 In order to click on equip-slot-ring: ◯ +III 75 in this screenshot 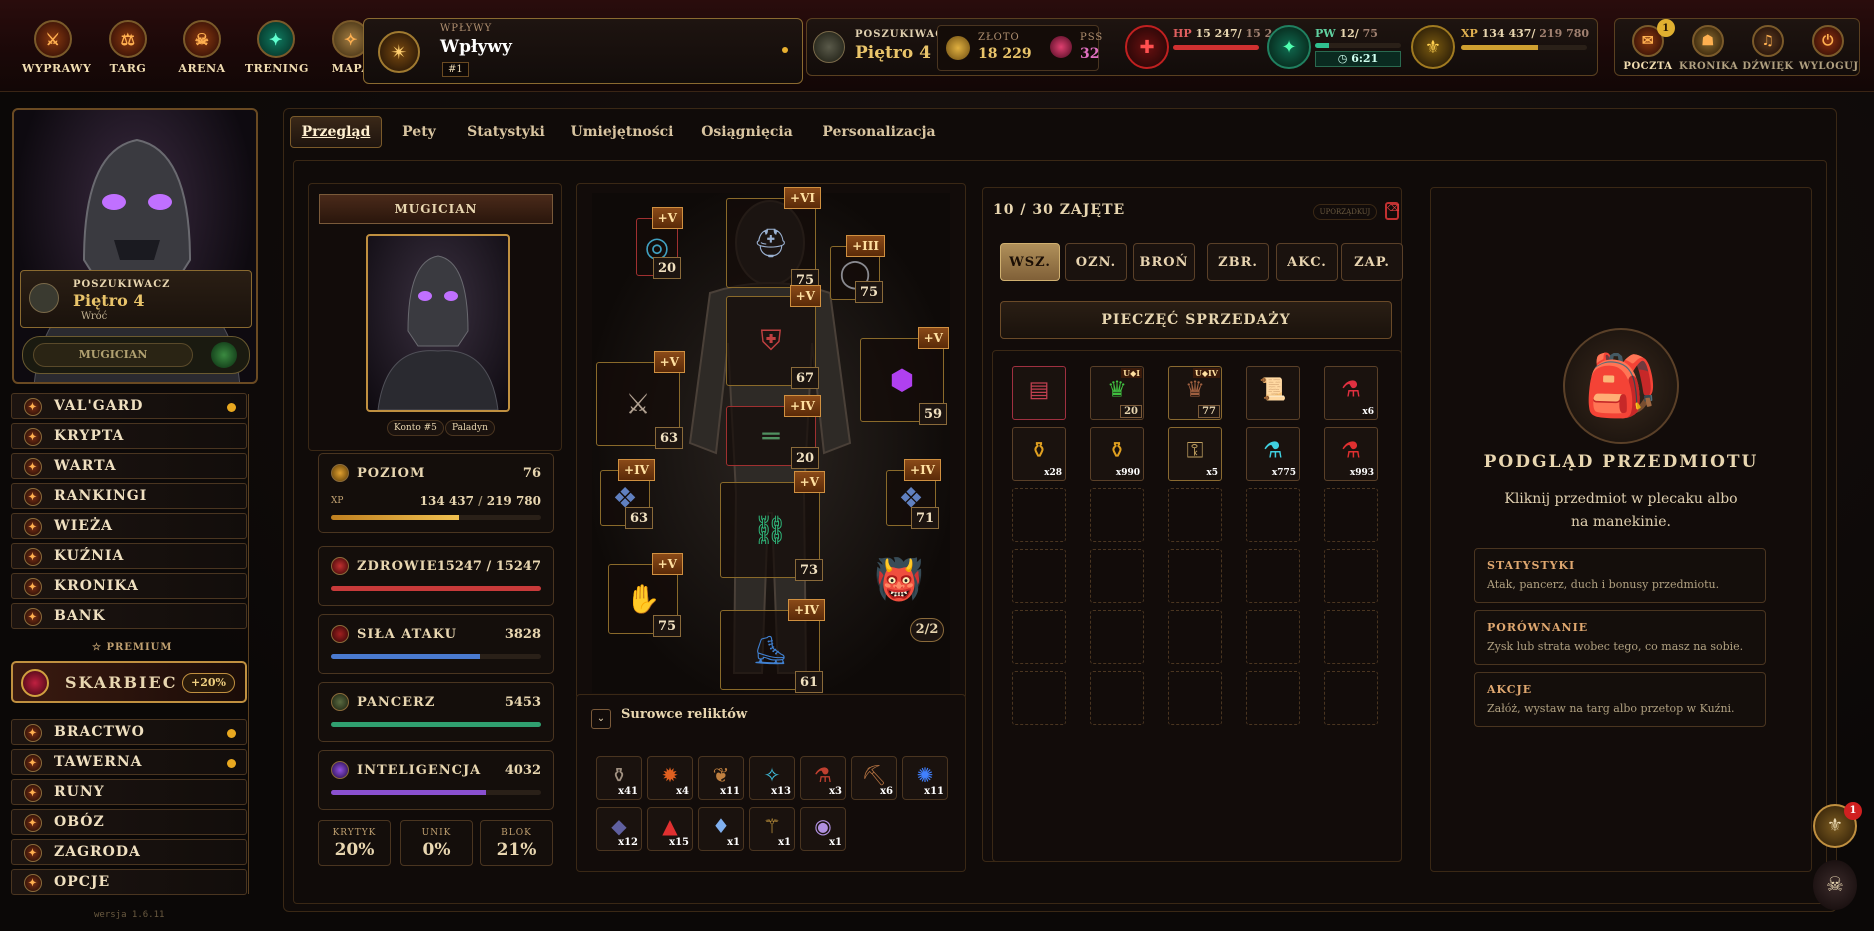, I will do `click(857, 269)`.